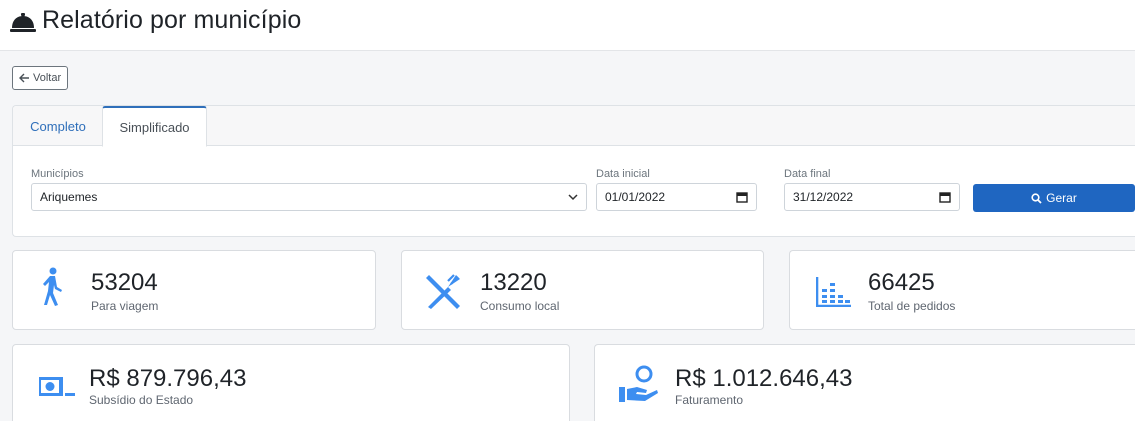 This screenshot has height=421, width=1135. Describe the element at coordinates (807, 174) in the screenshot. I see `data-final-label: Data final` at that location.